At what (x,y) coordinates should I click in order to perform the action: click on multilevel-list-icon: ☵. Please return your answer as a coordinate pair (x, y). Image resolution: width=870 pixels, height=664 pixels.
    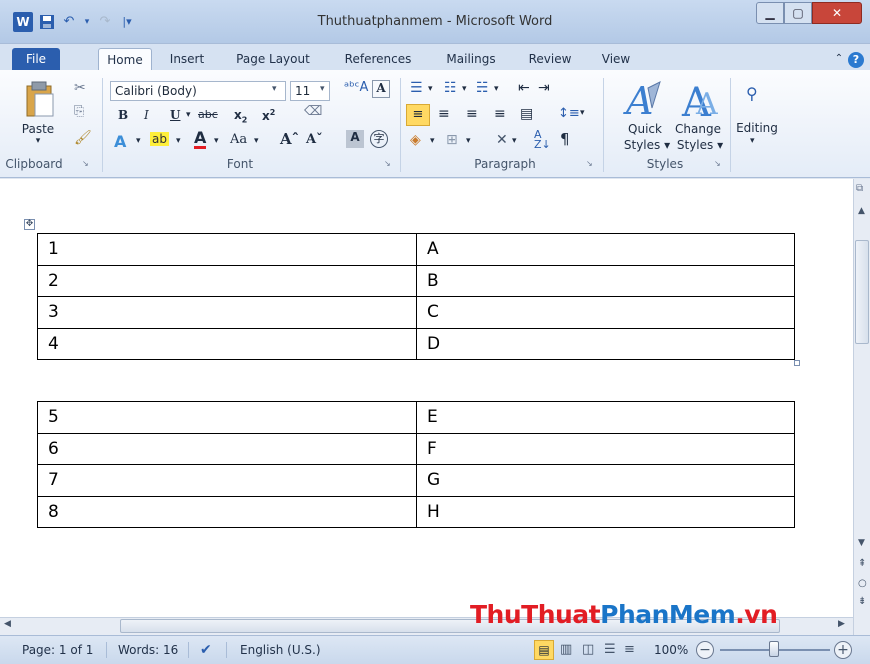
    Looking at the image, I should click on (482, 88).